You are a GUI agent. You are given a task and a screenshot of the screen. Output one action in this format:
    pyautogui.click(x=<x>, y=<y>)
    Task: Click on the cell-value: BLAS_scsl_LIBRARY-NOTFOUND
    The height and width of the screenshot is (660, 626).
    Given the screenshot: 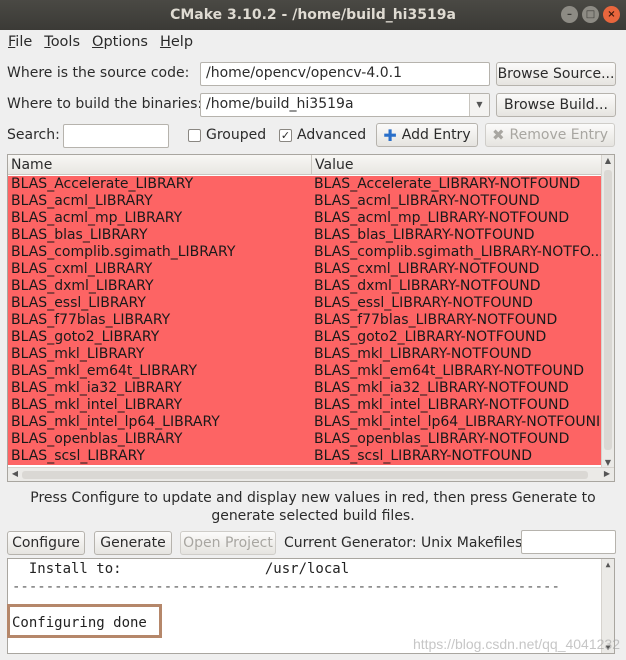 What is the action you would take?
    pyautogui.click(x=456, y=456)
    